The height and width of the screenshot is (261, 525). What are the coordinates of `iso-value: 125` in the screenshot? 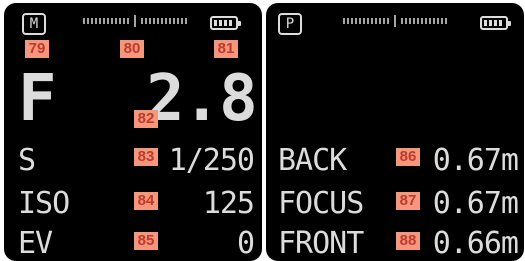 It's located at (228, 203).